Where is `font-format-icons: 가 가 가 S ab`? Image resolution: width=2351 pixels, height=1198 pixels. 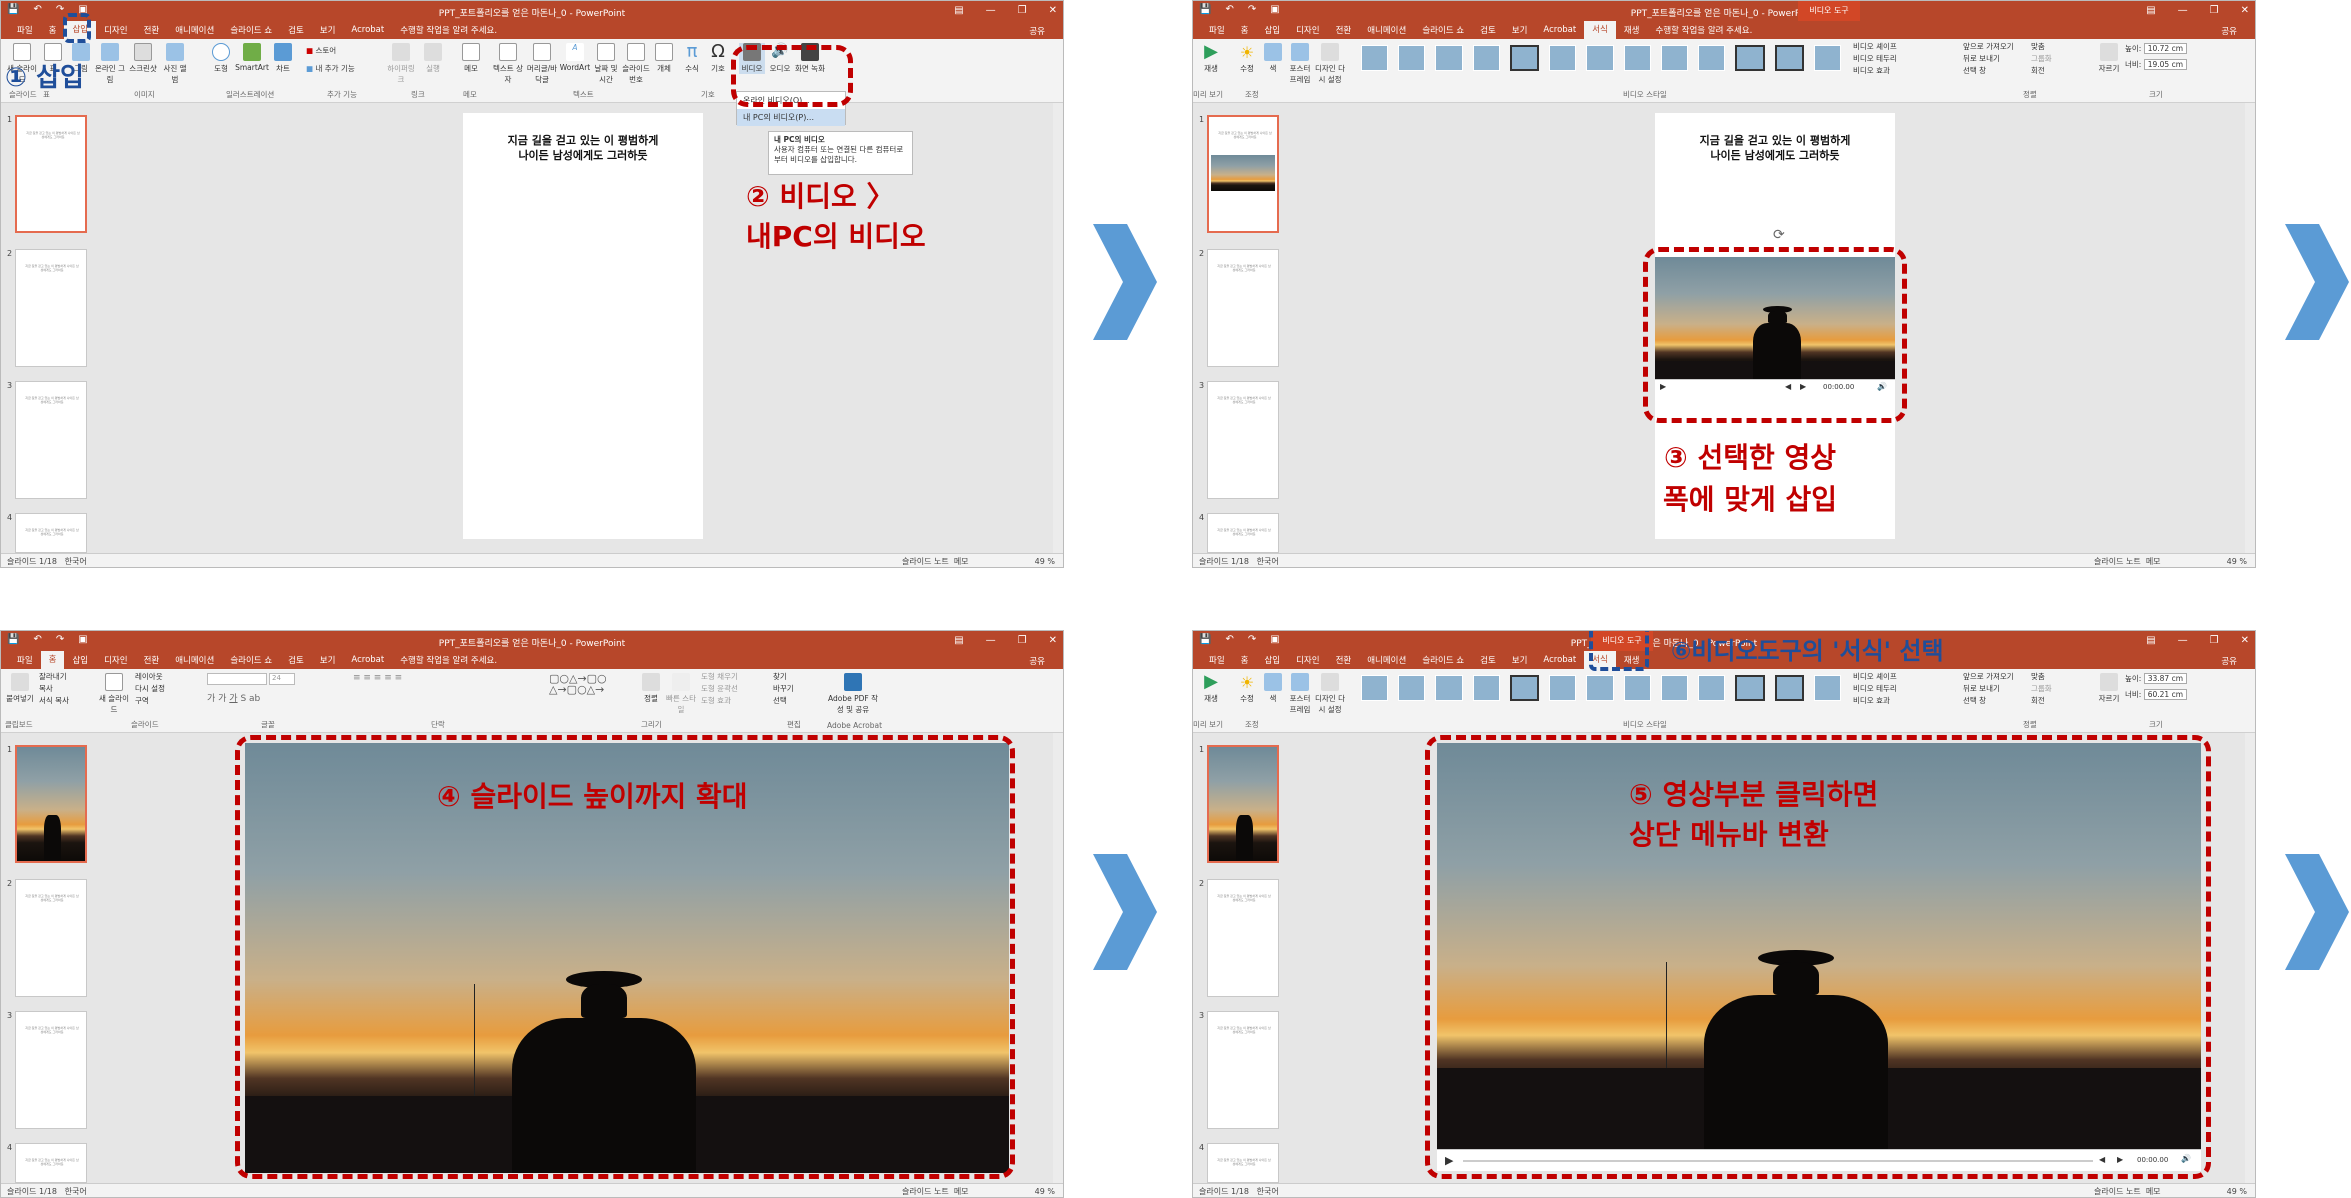
font-format-icons: 가 가 가 S ab is located at coordinates (233, 697).